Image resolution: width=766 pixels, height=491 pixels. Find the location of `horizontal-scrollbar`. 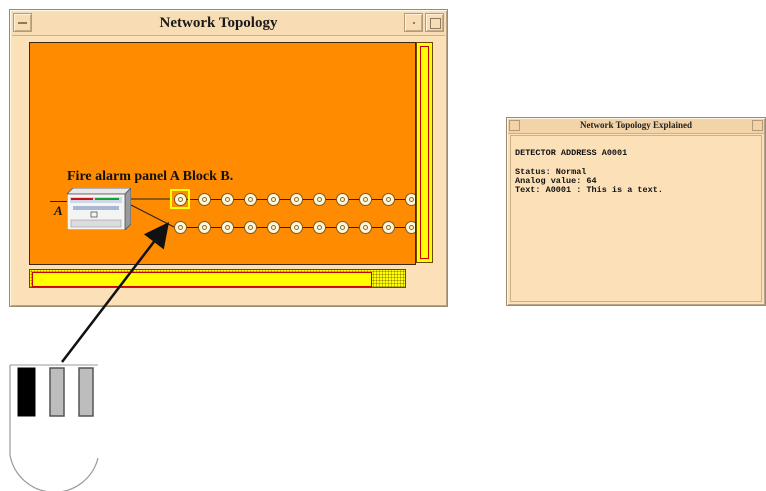

horizontal-scrollbar is located at coordinates (217, 278).